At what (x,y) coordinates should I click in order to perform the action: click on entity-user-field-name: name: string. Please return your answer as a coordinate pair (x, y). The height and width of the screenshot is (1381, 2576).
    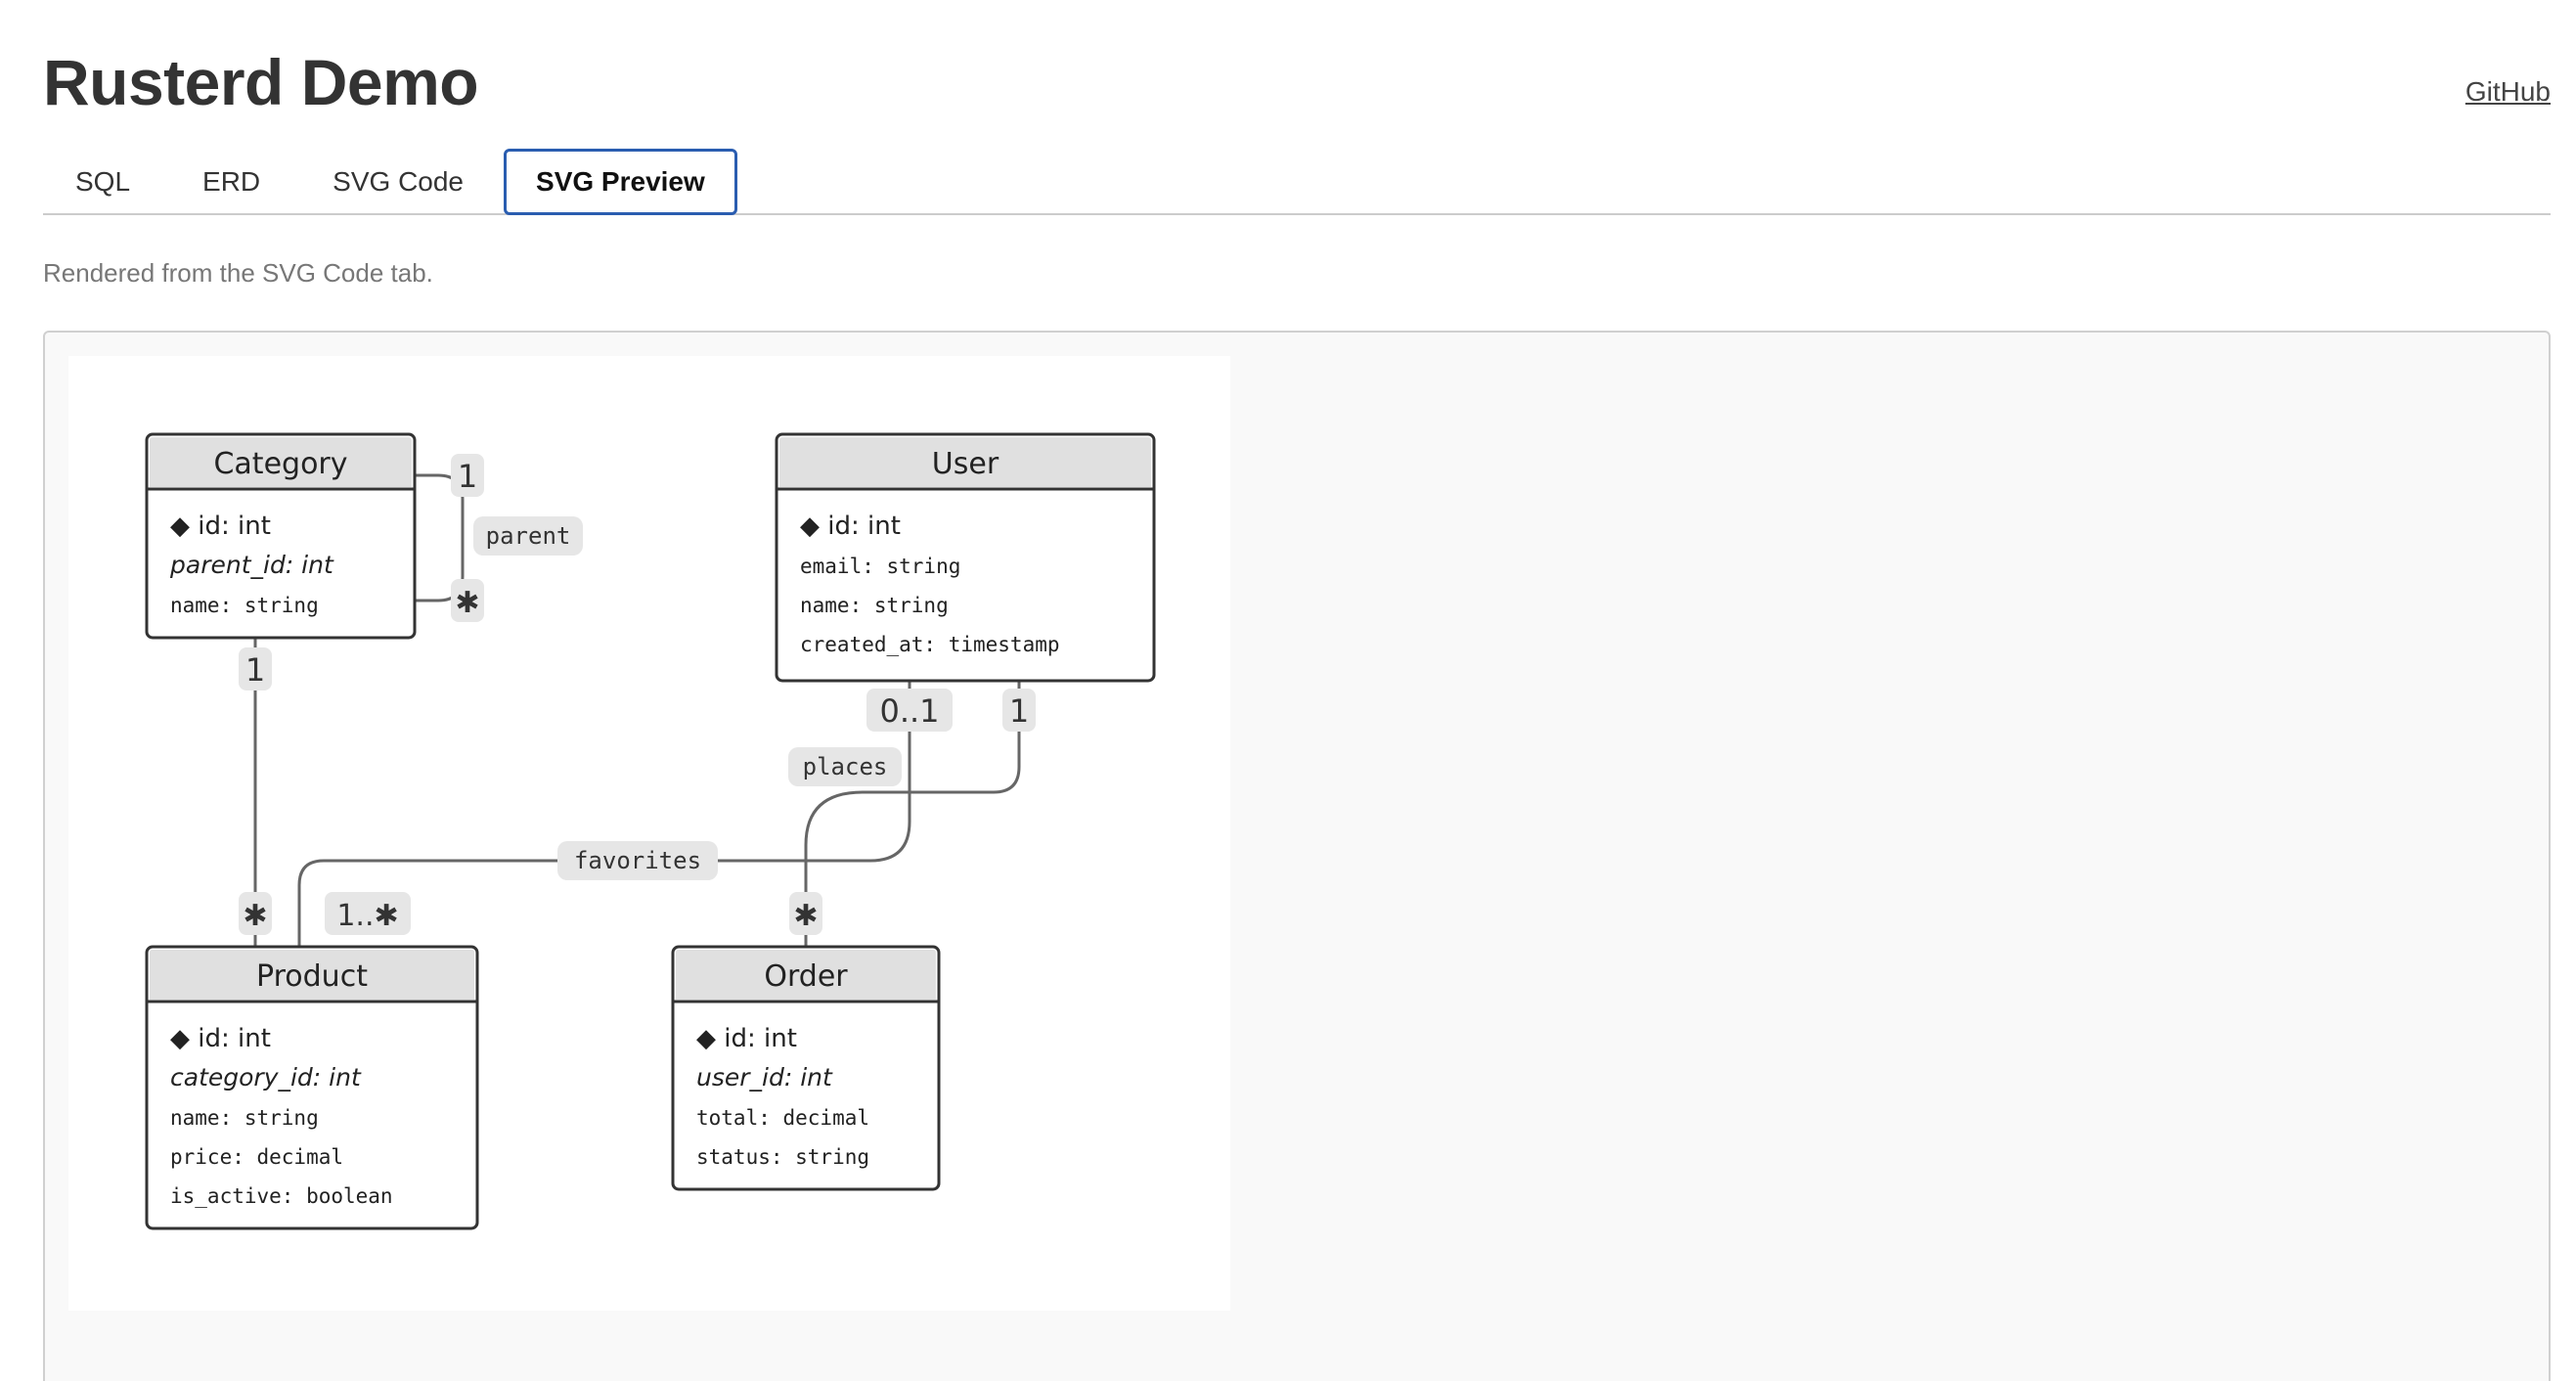
    Looking at the image, I should click on (874, 605).